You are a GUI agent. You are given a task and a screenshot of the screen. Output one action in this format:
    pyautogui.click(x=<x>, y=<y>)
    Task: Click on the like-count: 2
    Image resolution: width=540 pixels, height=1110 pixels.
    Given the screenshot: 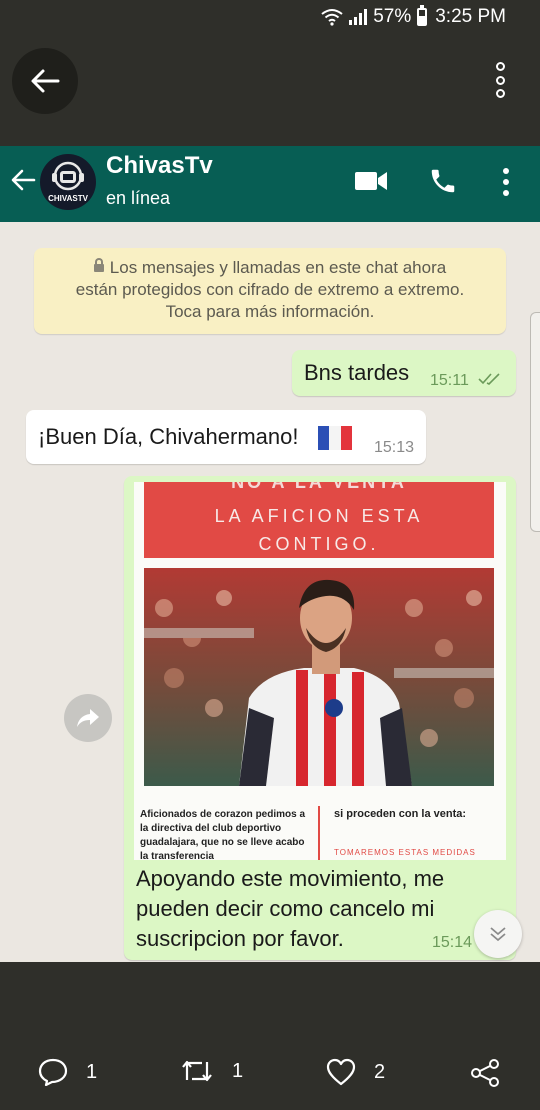 What is the action you would take?
    pyautogui.click(x=380, y=1071)
    